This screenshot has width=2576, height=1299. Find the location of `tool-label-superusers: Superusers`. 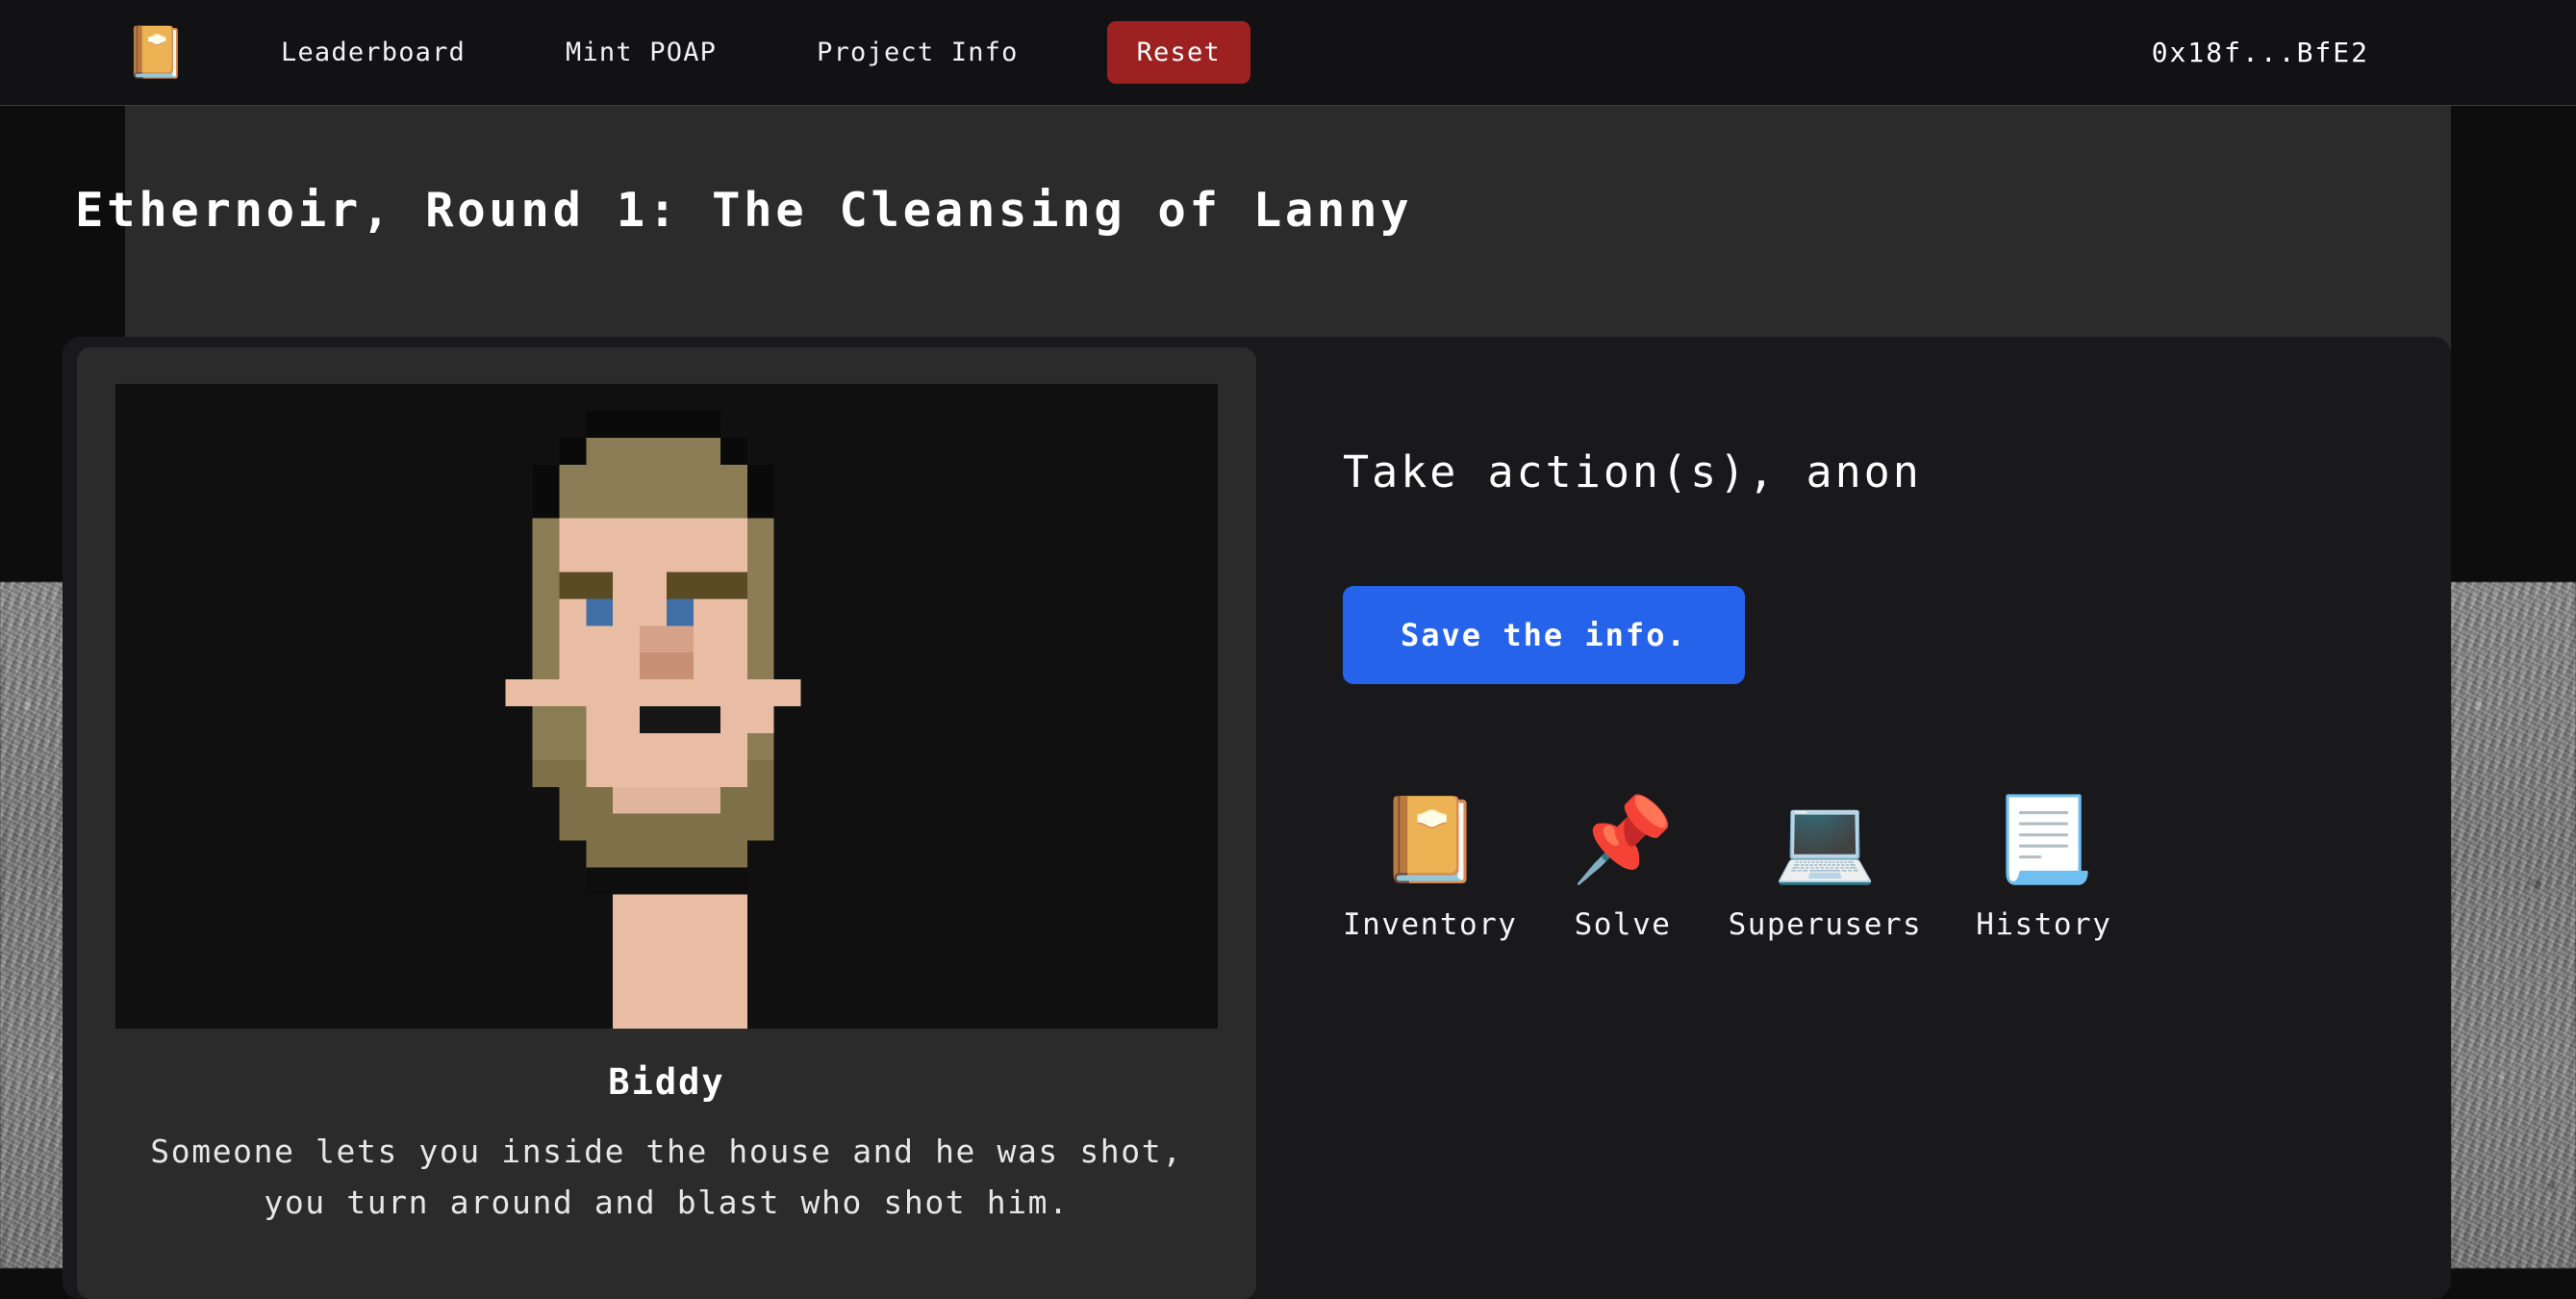

tool-label-superusers: Superusers is located at coordinates (1825, 924).